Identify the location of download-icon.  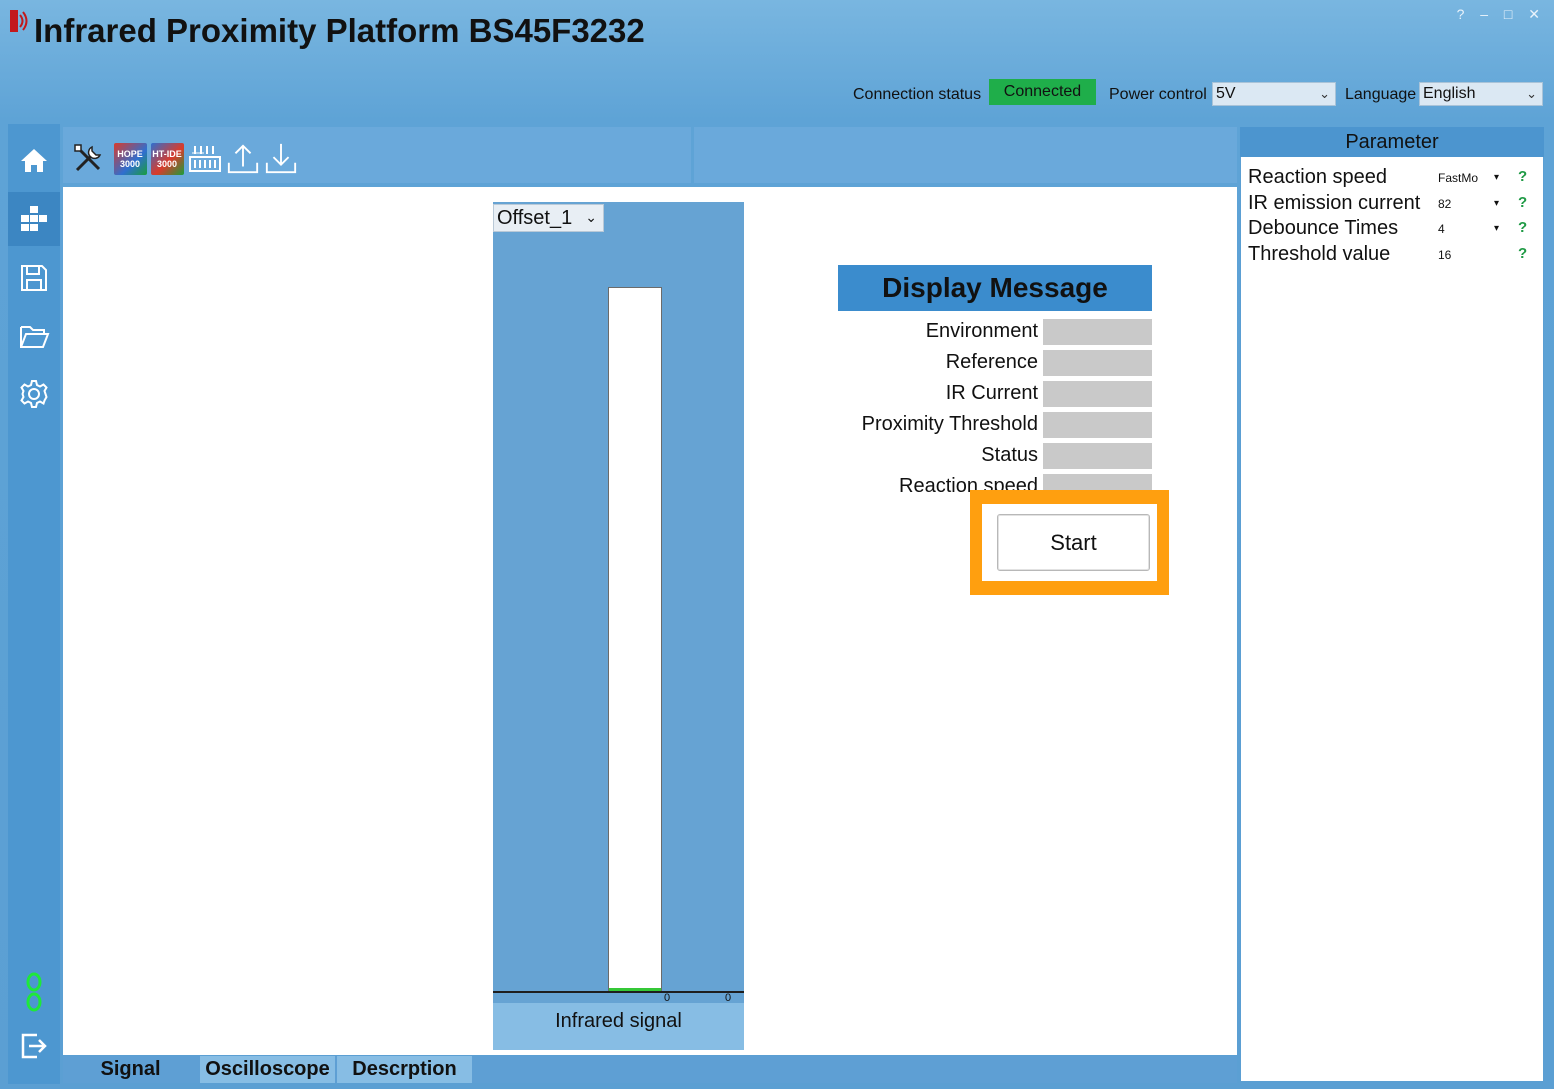
(281, 158).